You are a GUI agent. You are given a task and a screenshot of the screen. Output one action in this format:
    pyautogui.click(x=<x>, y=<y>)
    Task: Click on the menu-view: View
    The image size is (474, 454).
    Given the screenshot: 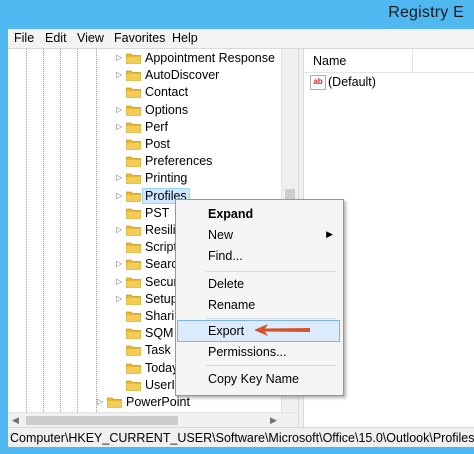 What is the action you would take?
    pyautogui.click(x=90, y=38)
    